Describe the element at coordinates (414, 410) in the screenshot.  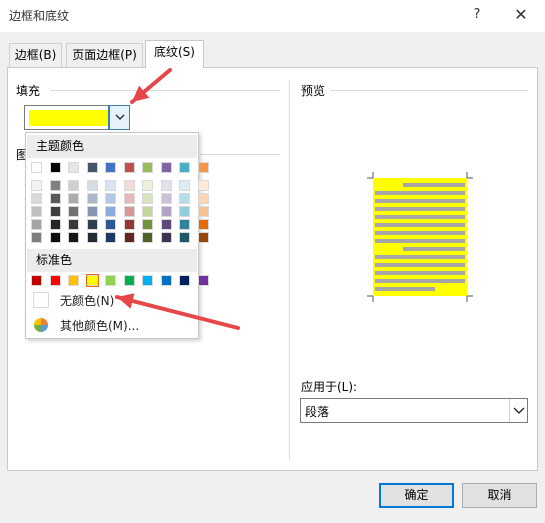
I see `apply-to-select: 段落` at that location.